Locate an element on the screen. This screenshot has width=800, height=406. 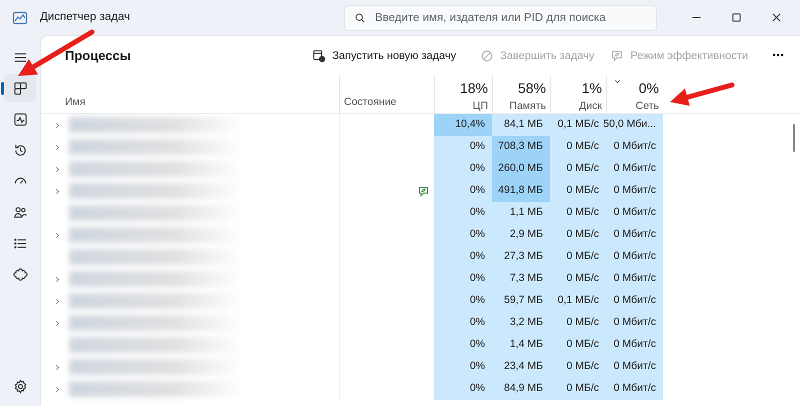
table-cell: 27,3 МБ is located at coordinates (521, 257).